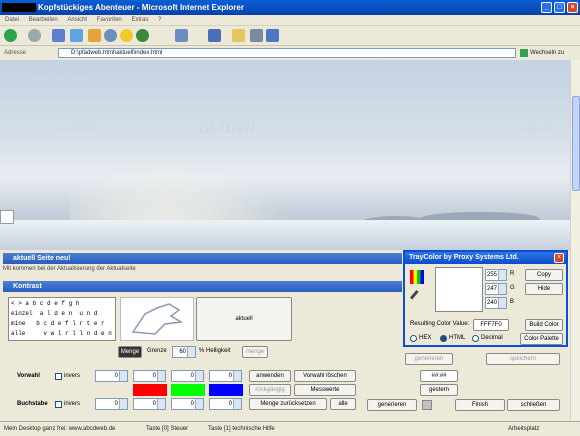 The image size is (580, 436). I want to click on history-icon, so click(142, 35).